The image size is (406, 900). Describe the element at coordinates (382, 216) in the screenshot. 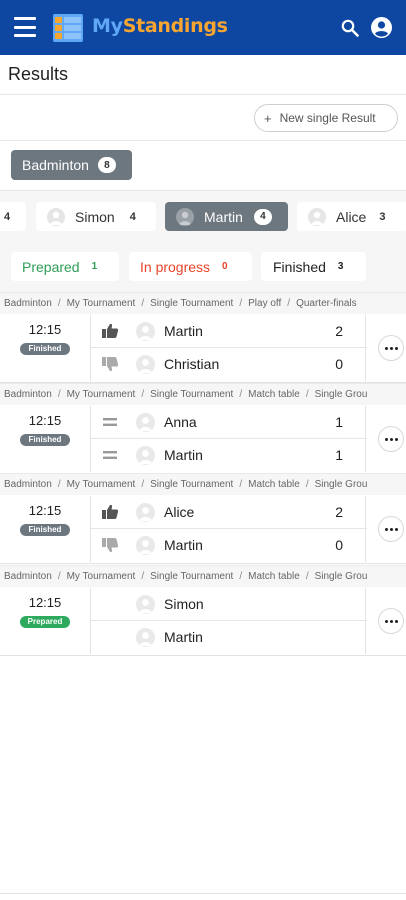

I see `player-count: 3` at that location.